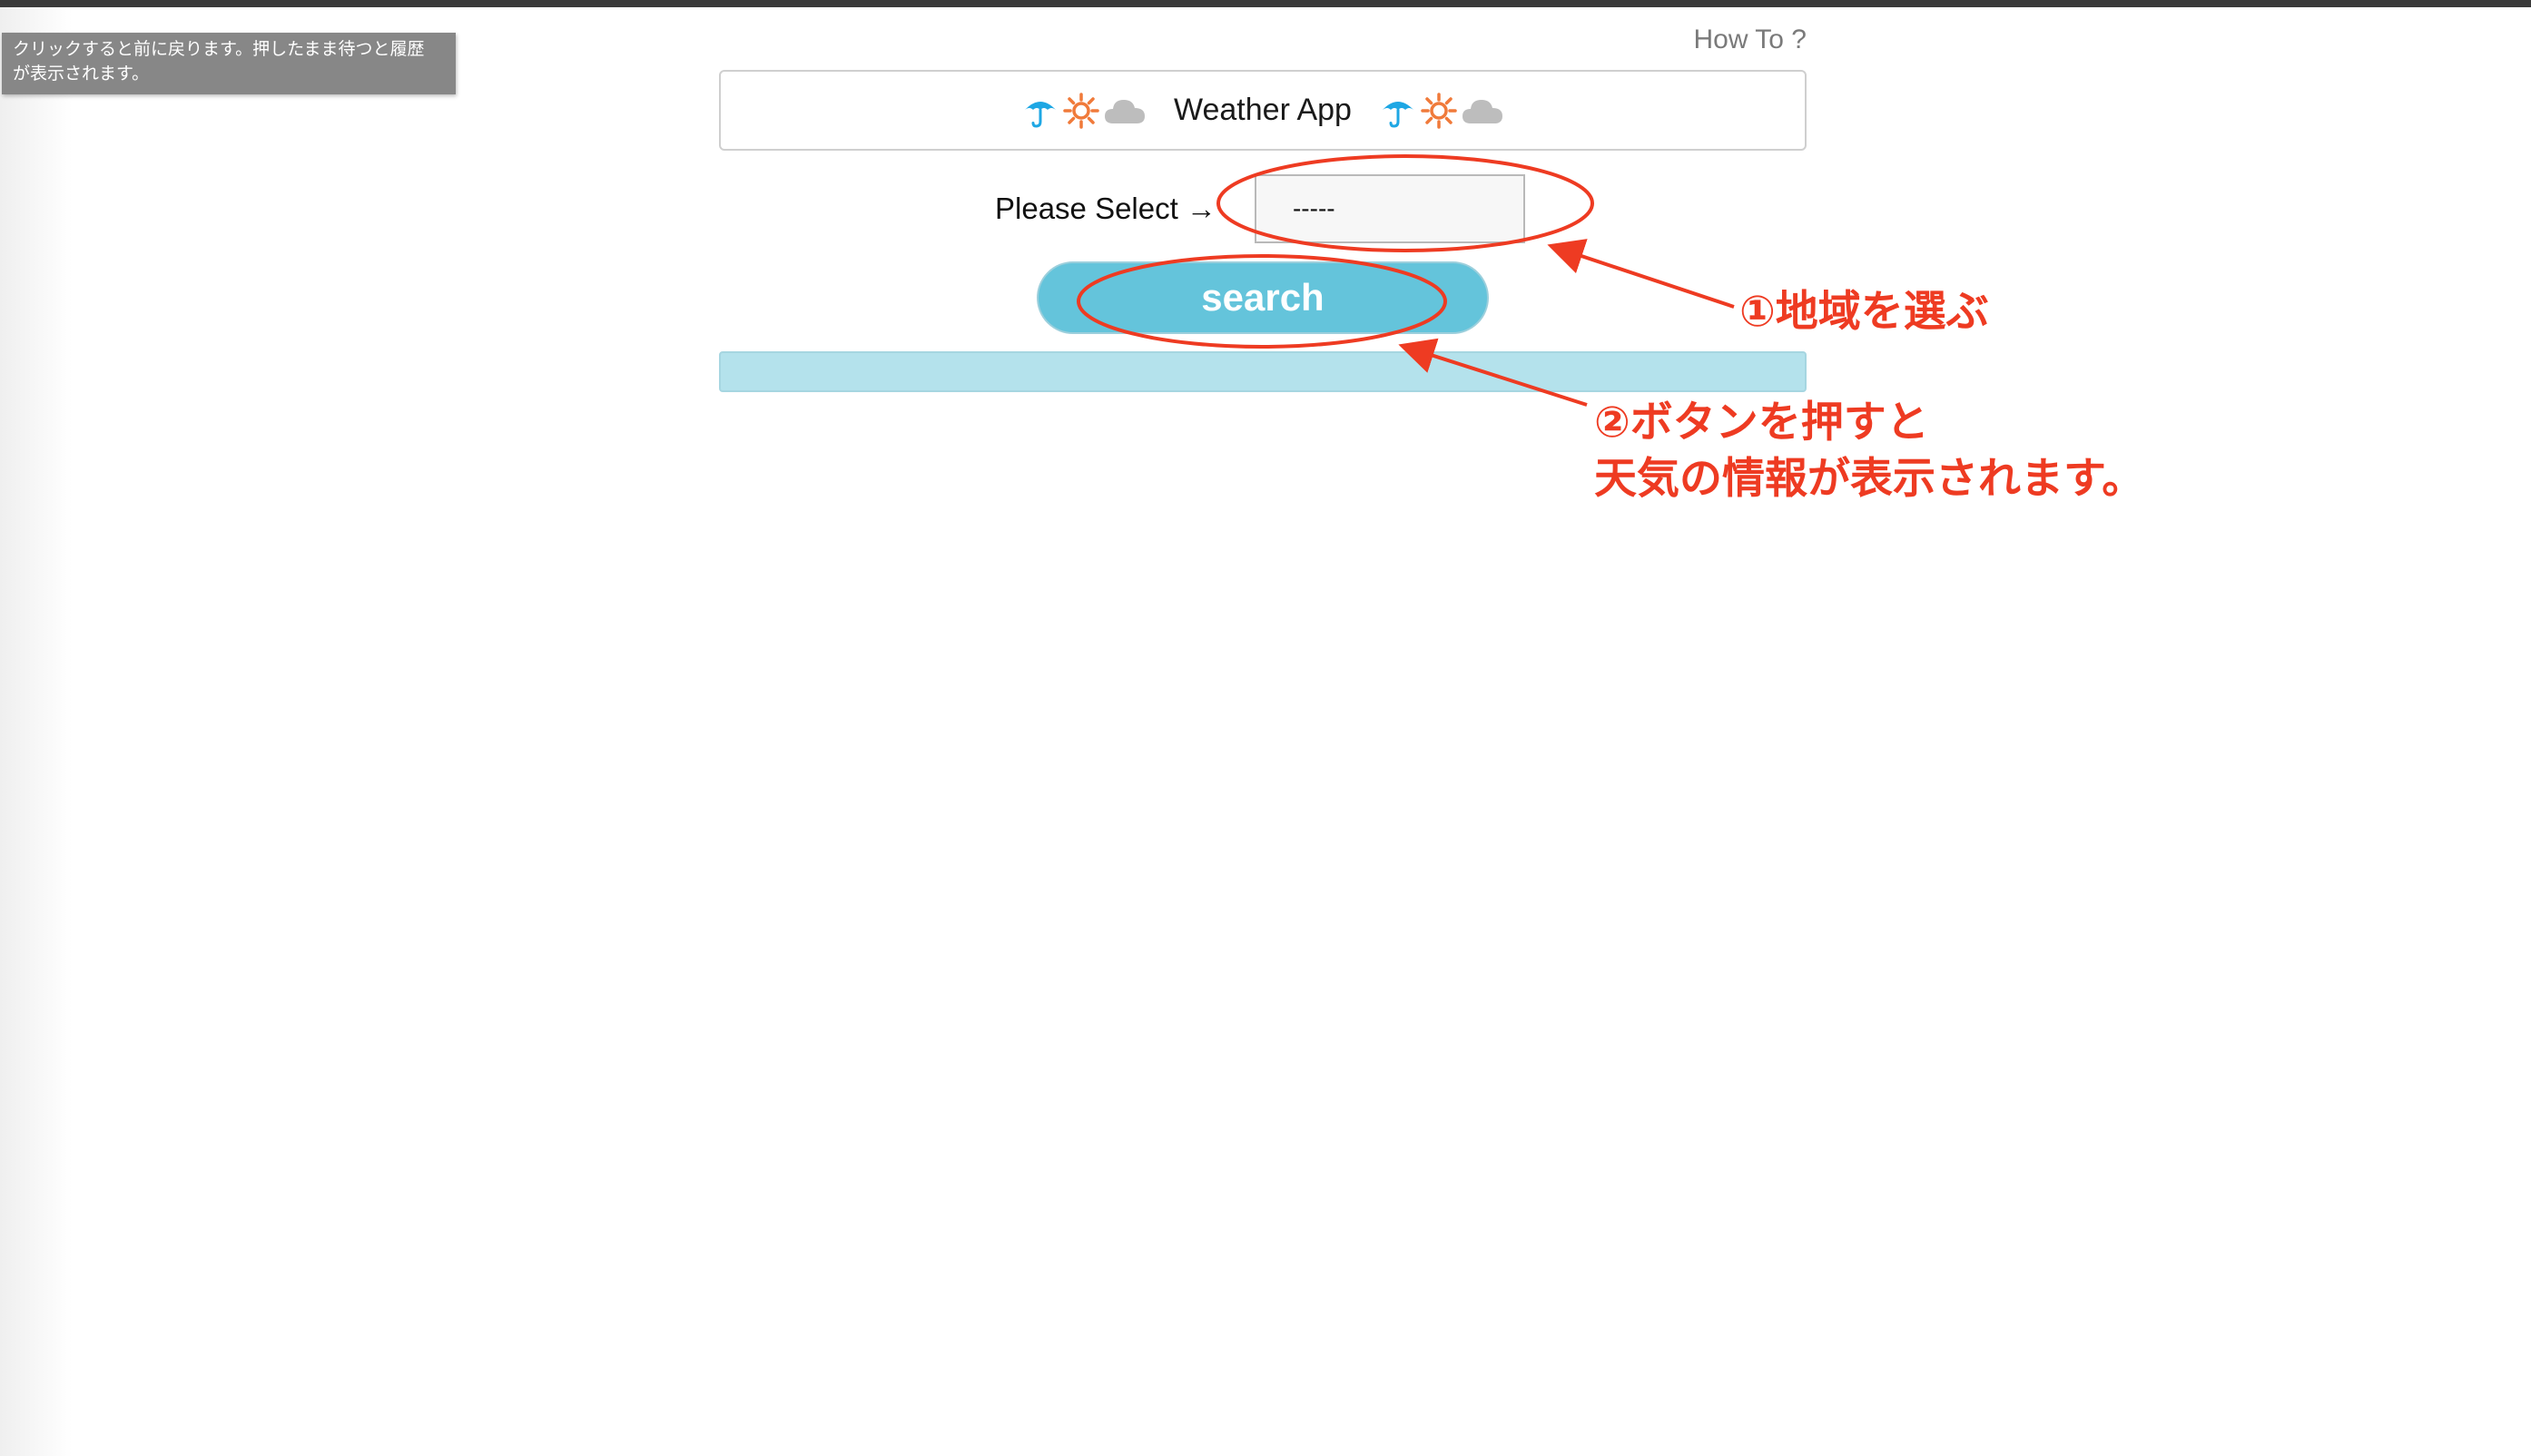 Image resolution: width=2531 pixels, height=1456 pixels. Describe the element at coordinates (219, 49) in the screenshot. I see `tooltip-line-1: クリックすると前に戻ります。押したまま待つと履歴` at that location.